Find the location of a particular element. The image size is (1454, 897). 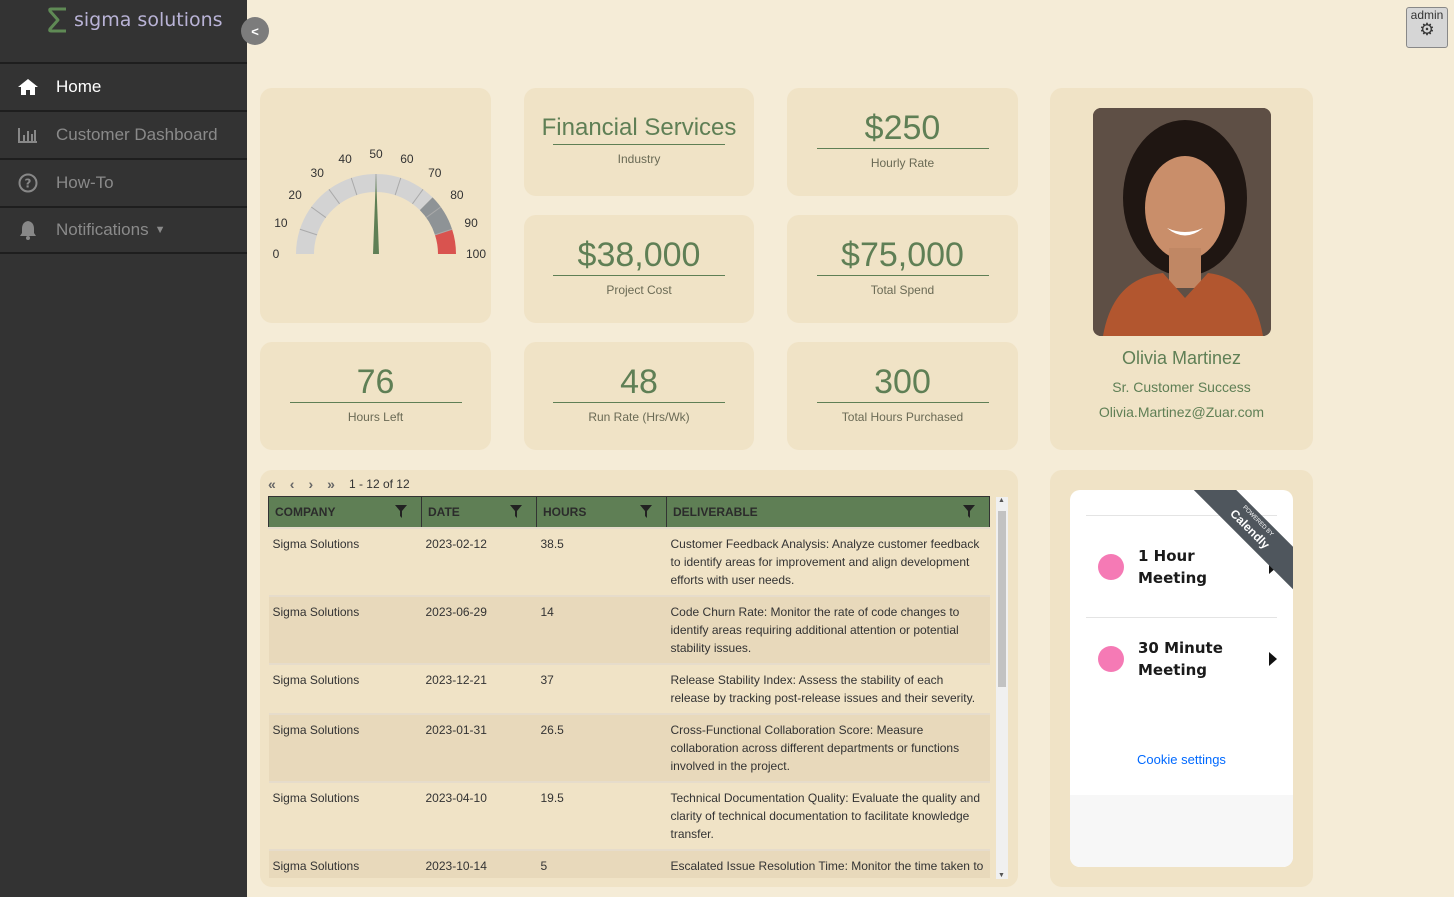

gauge-card: 0 10 20 30 40 50 60 70 80 90 100 is located at coordinates (375, 205).